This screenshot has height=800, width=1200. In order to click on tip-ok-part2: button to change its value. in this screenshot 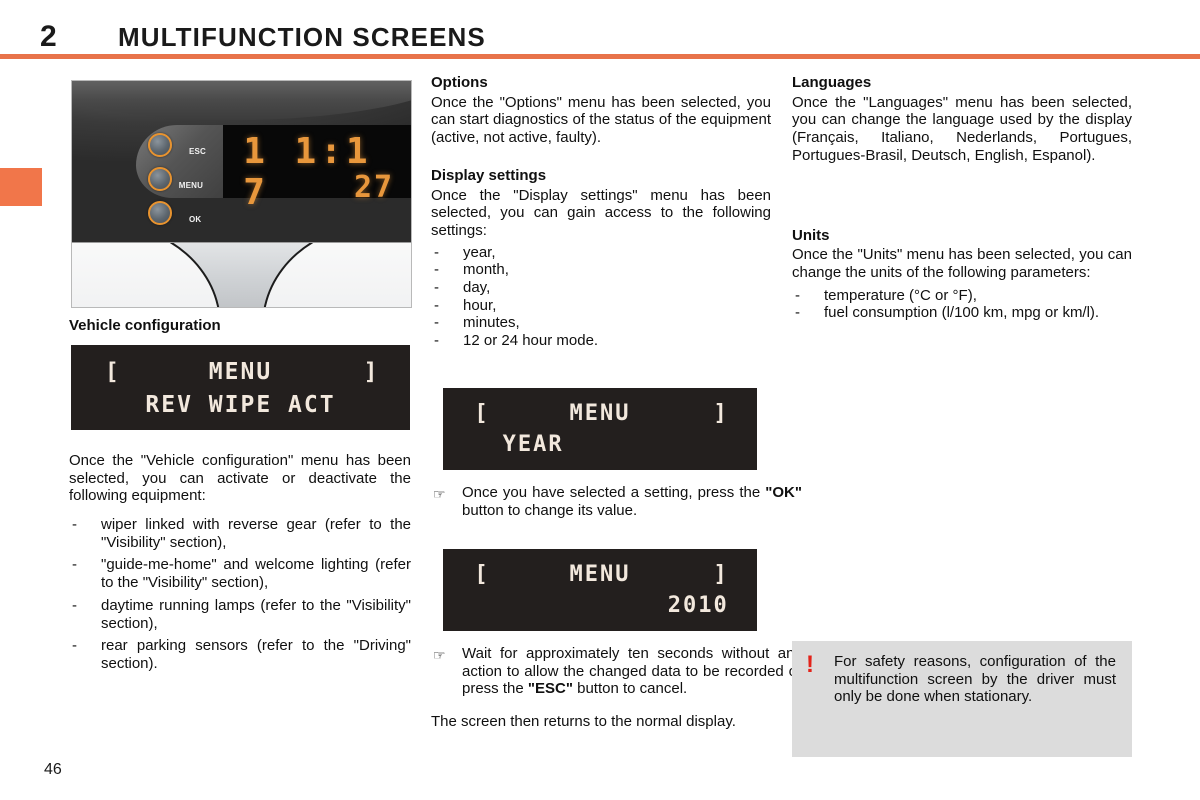, I will do `click(550, 510)`.